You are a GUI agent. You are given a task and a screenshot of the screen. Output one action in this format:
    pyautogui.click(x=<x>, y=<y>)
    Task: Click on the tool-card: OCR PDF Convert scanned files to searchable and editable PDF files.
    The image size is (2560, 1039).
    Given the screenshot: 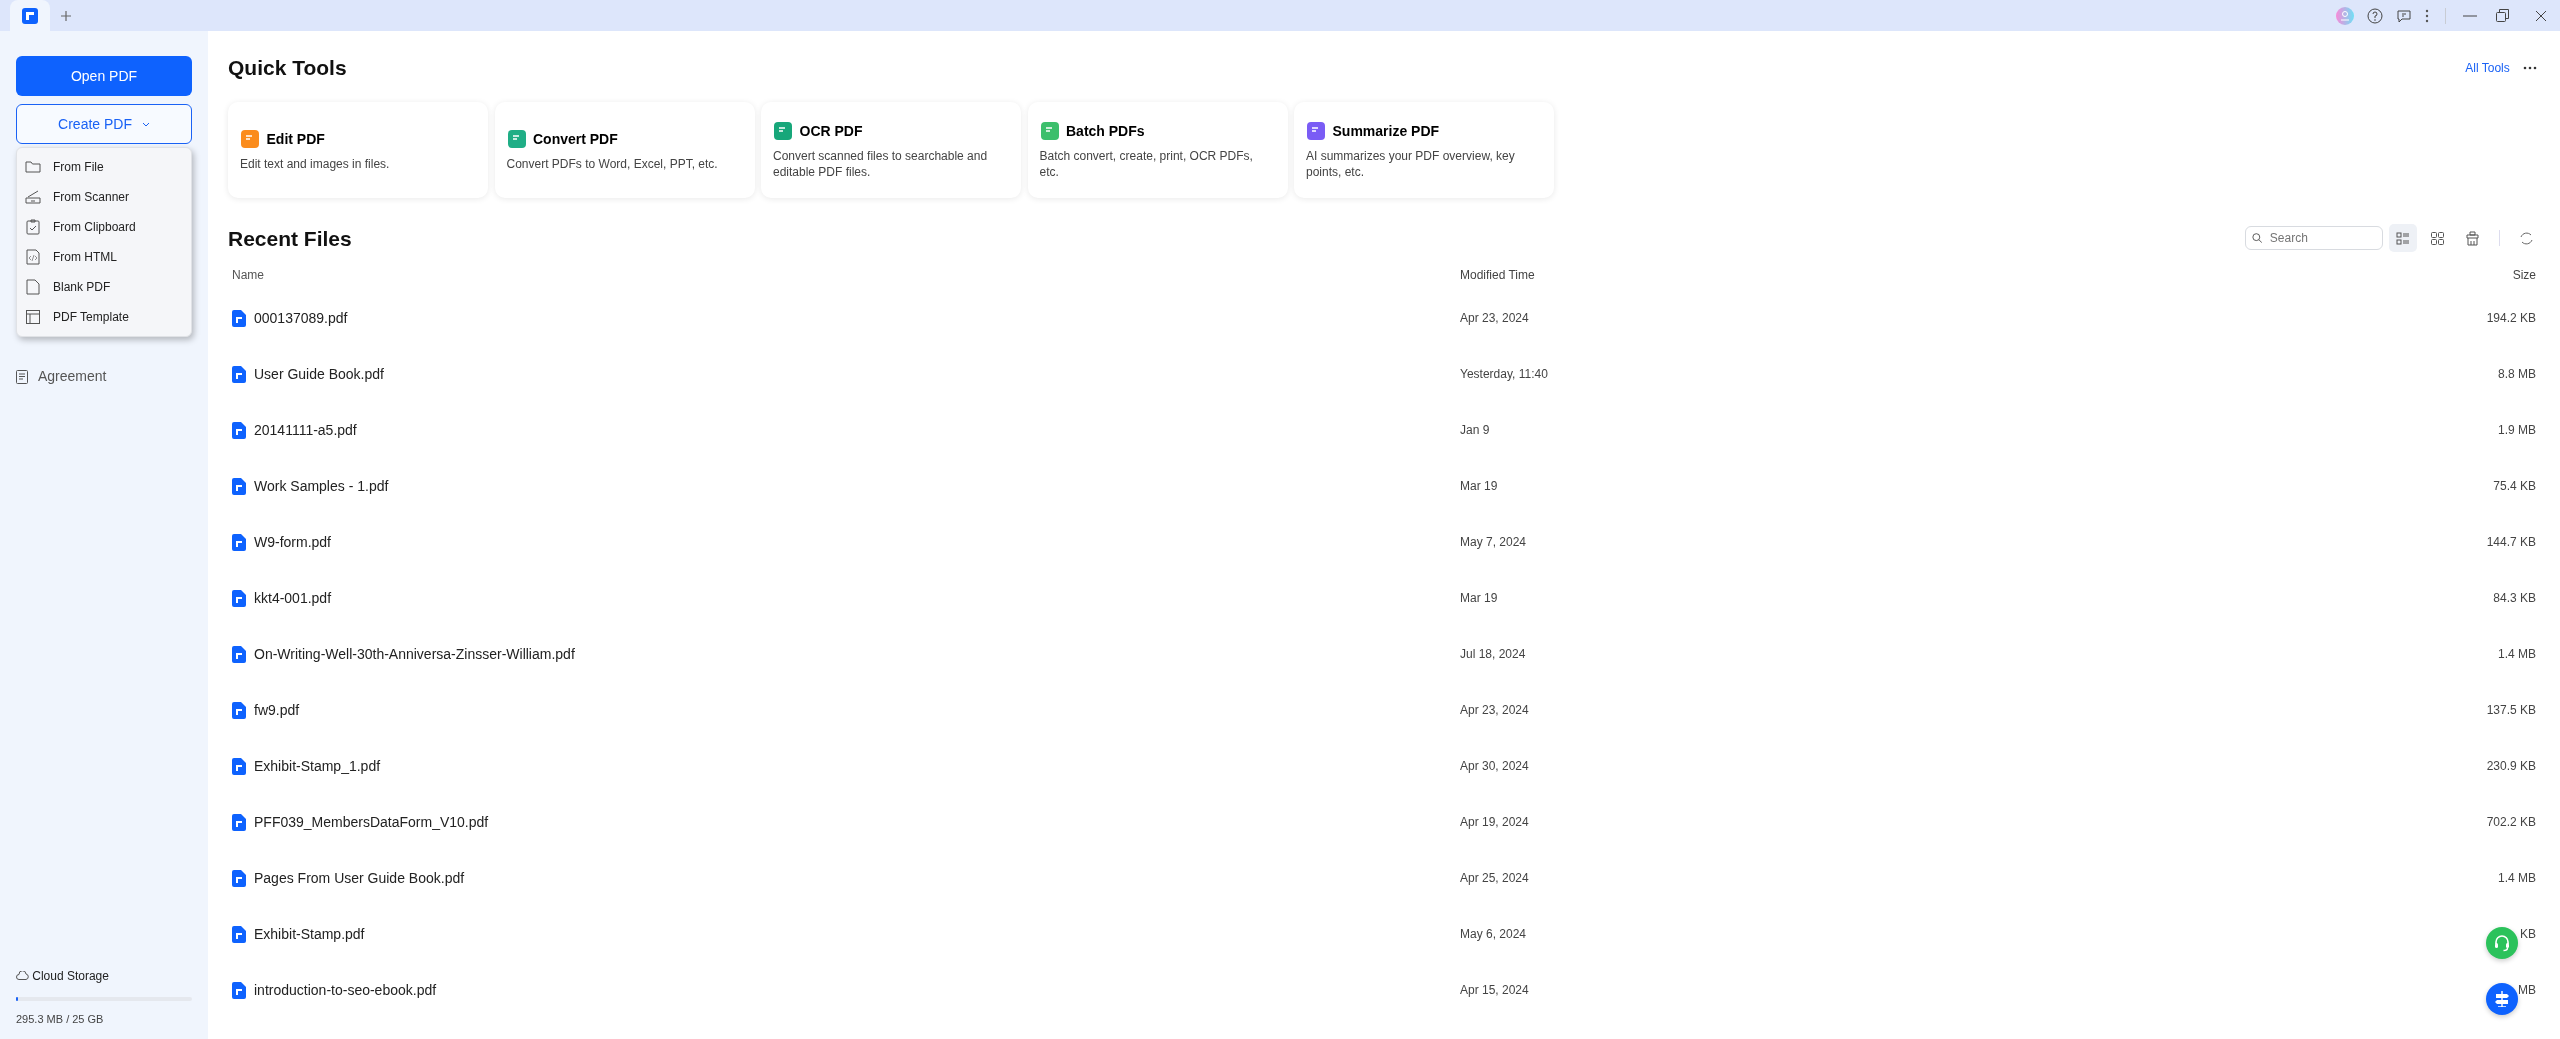 What is the action you would take?
    pyautogui.click(x=891, y=150)
    